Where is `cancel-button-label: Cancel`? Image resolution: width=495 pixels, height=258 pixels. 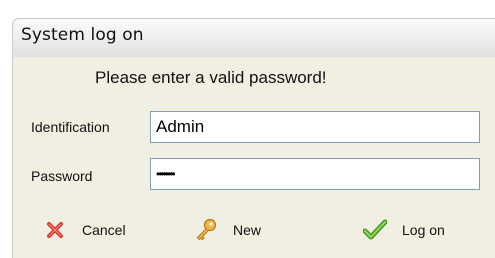
cancel-button-label: Cancel is located at coordinates (104, 230).